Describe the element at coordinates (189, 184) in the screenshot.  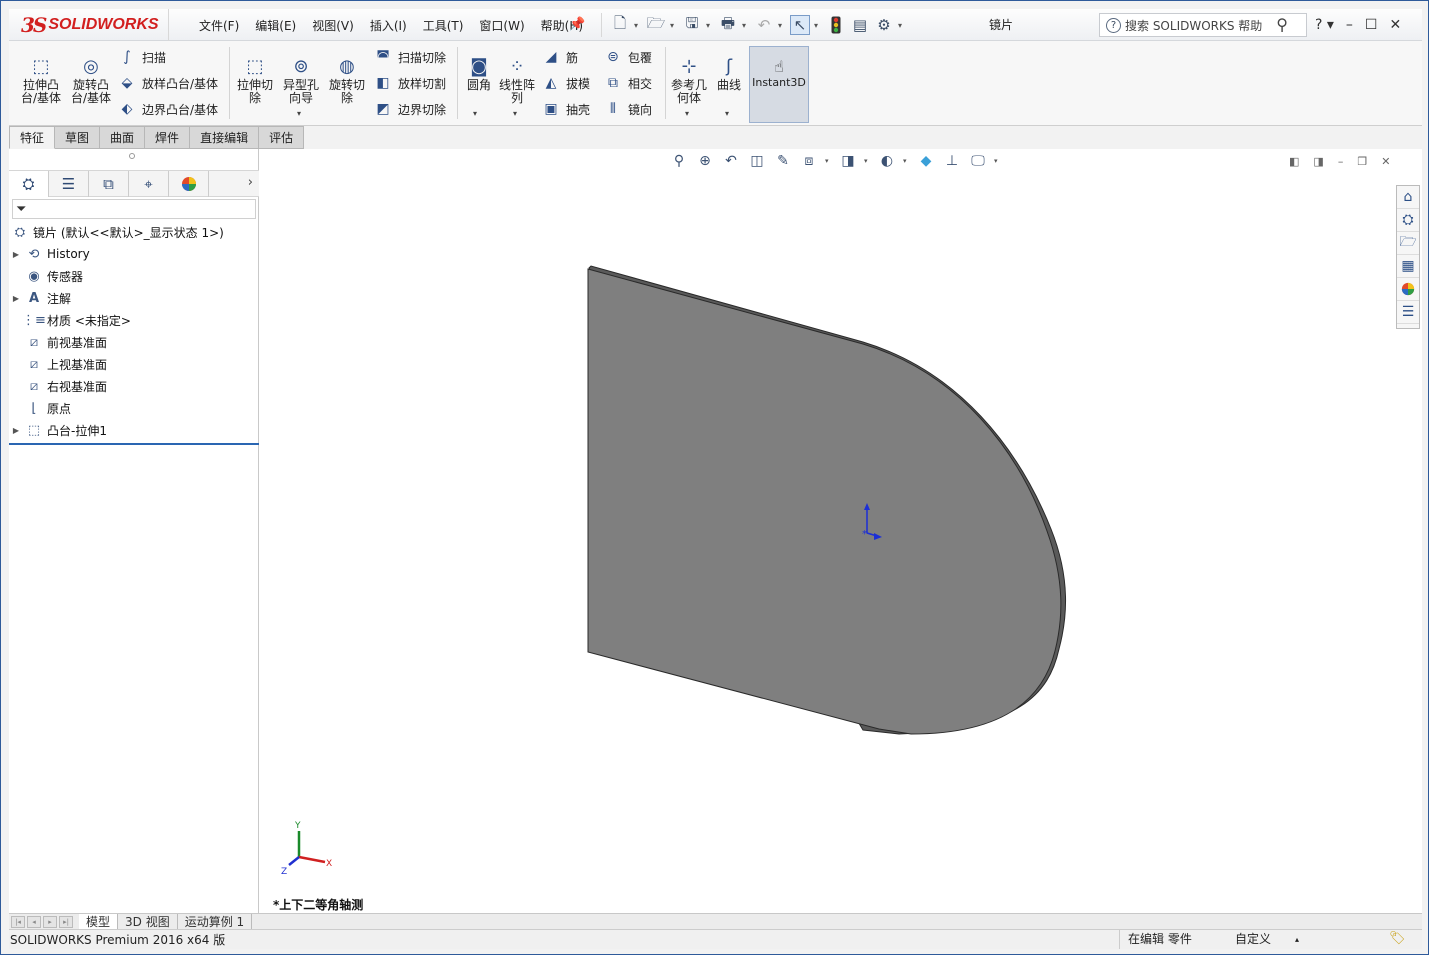
I see `display-manager-tab-icon` at that location.